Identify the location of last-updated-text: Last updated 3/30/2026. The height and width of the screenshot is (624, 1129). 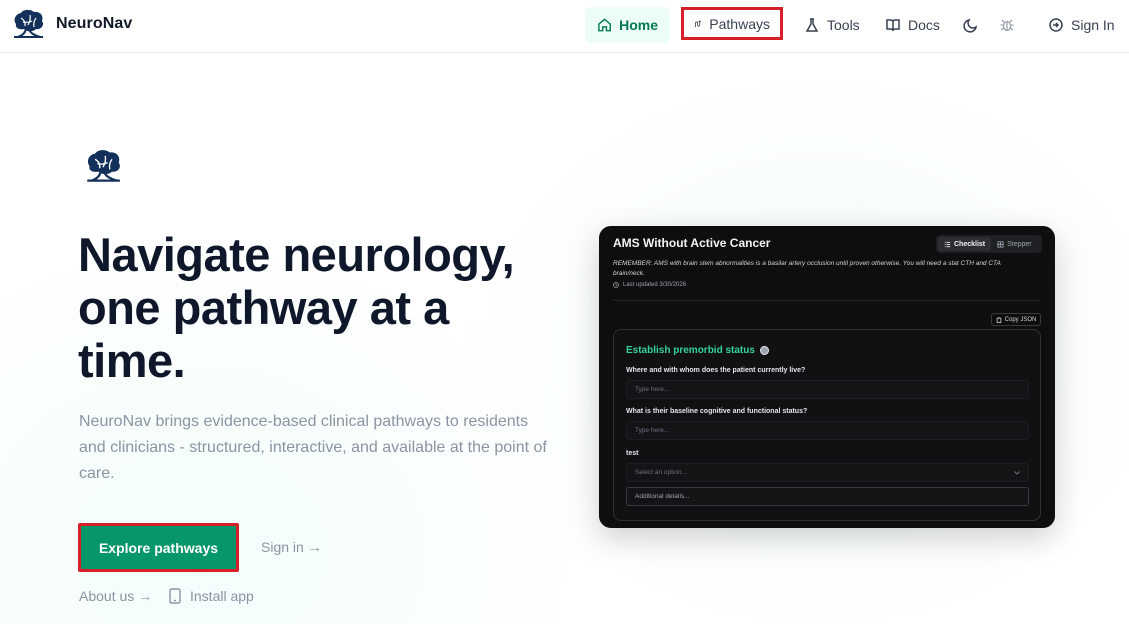
(655, 285).